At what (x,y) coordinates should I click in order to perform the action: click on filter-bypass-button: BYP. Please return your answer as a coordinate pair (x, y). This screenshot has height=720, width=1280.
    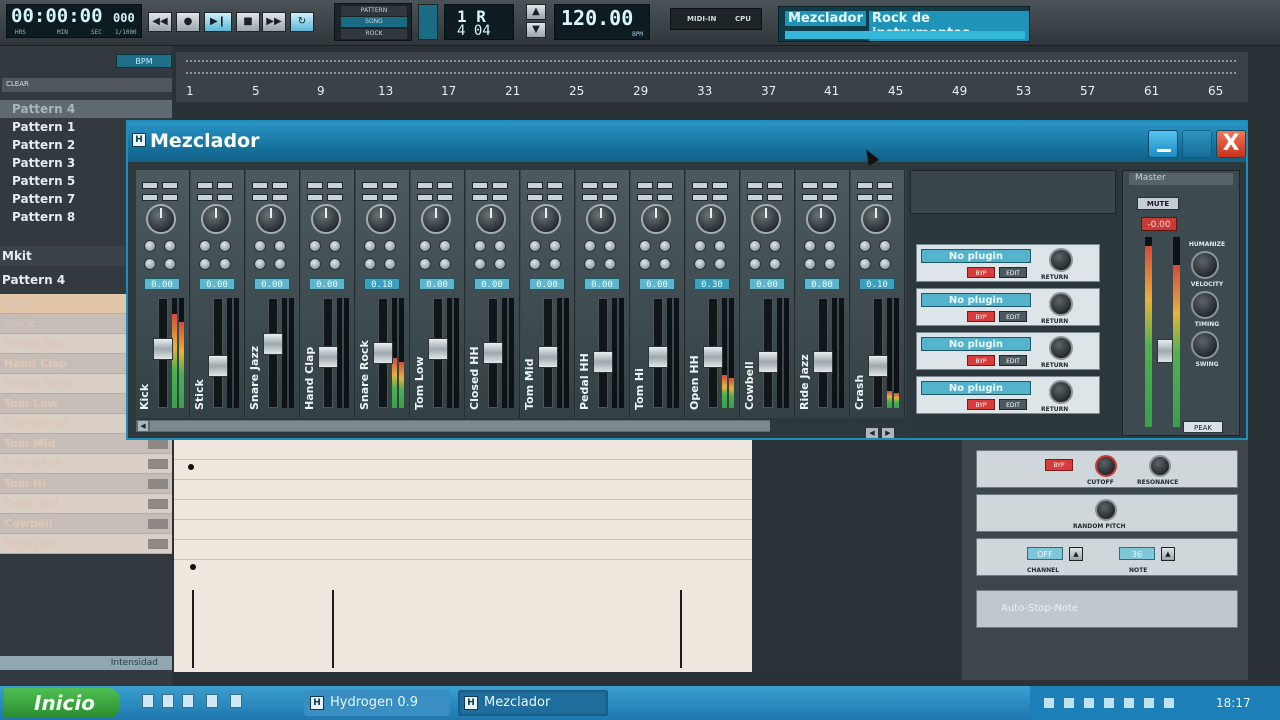
    Looking at the image, I should click on (1059, 465).